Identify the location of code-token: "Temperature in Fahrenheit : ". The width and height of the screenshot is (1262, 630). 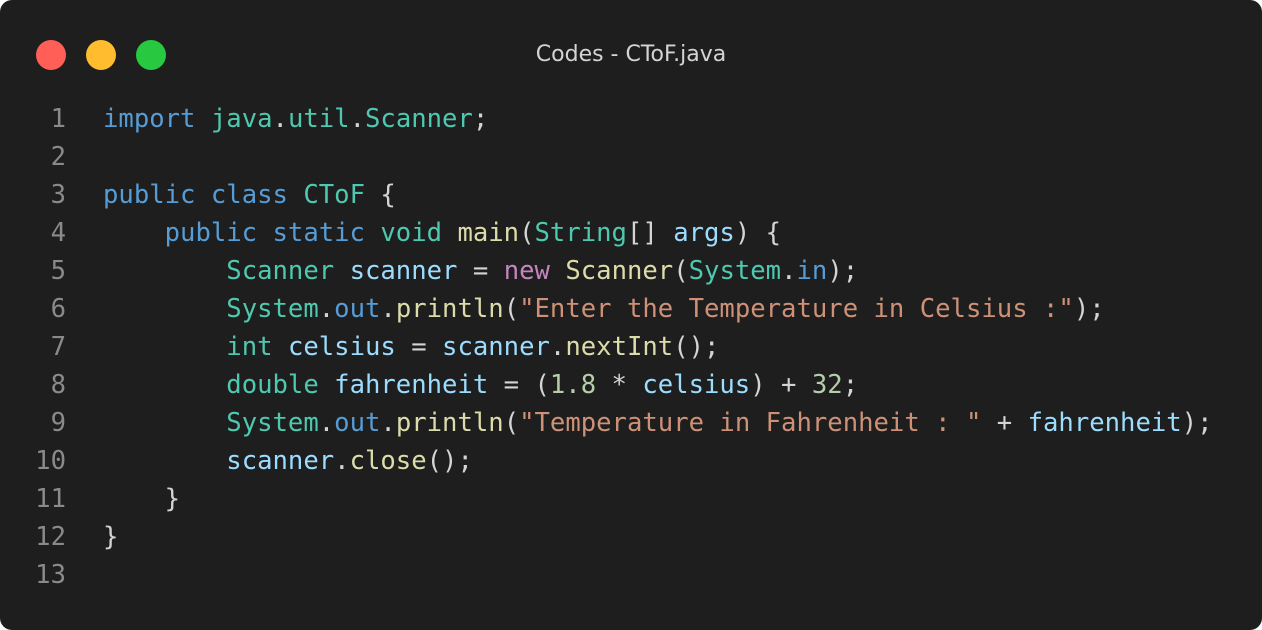
(750, 423).